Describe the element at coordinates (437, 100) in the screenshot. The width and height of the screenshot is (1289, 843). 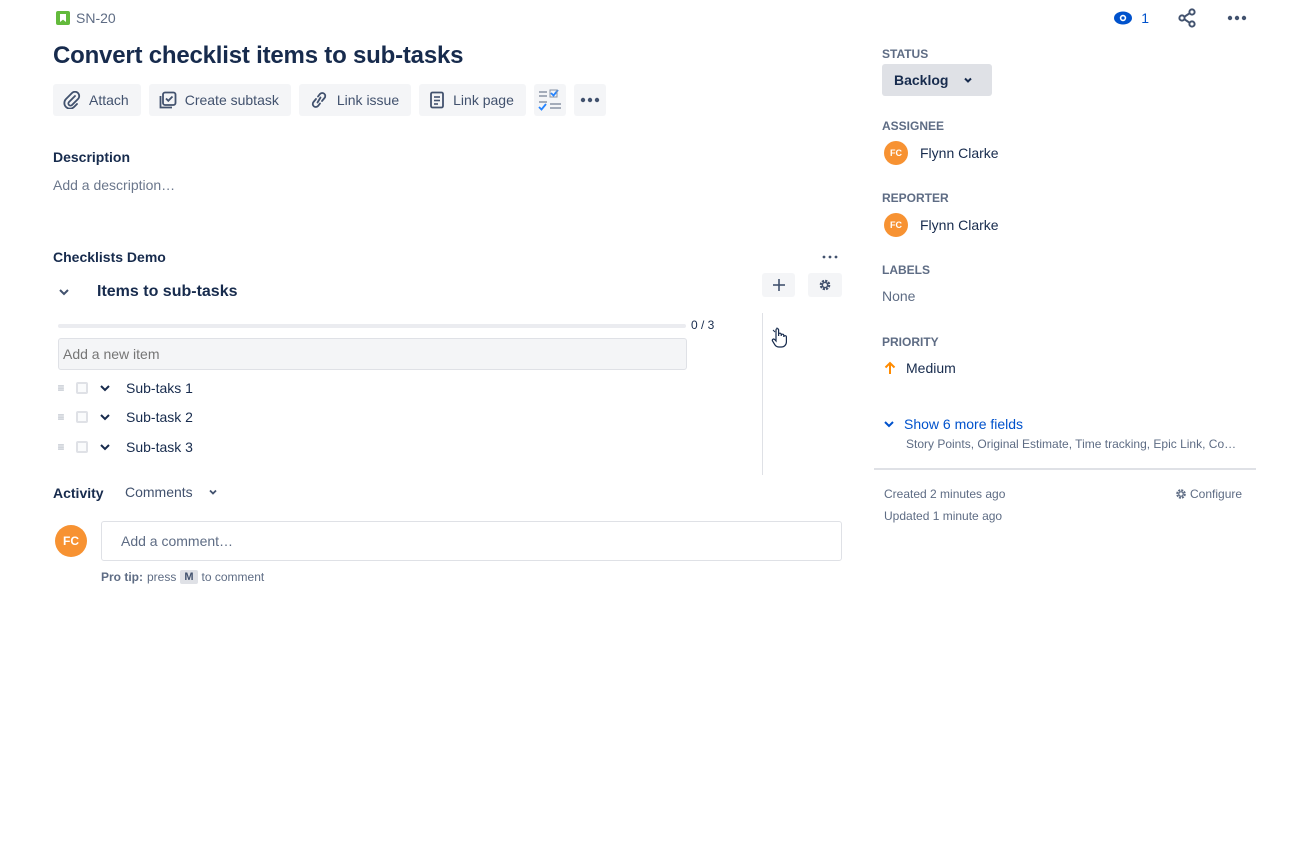
I see `page-icon` at that location.